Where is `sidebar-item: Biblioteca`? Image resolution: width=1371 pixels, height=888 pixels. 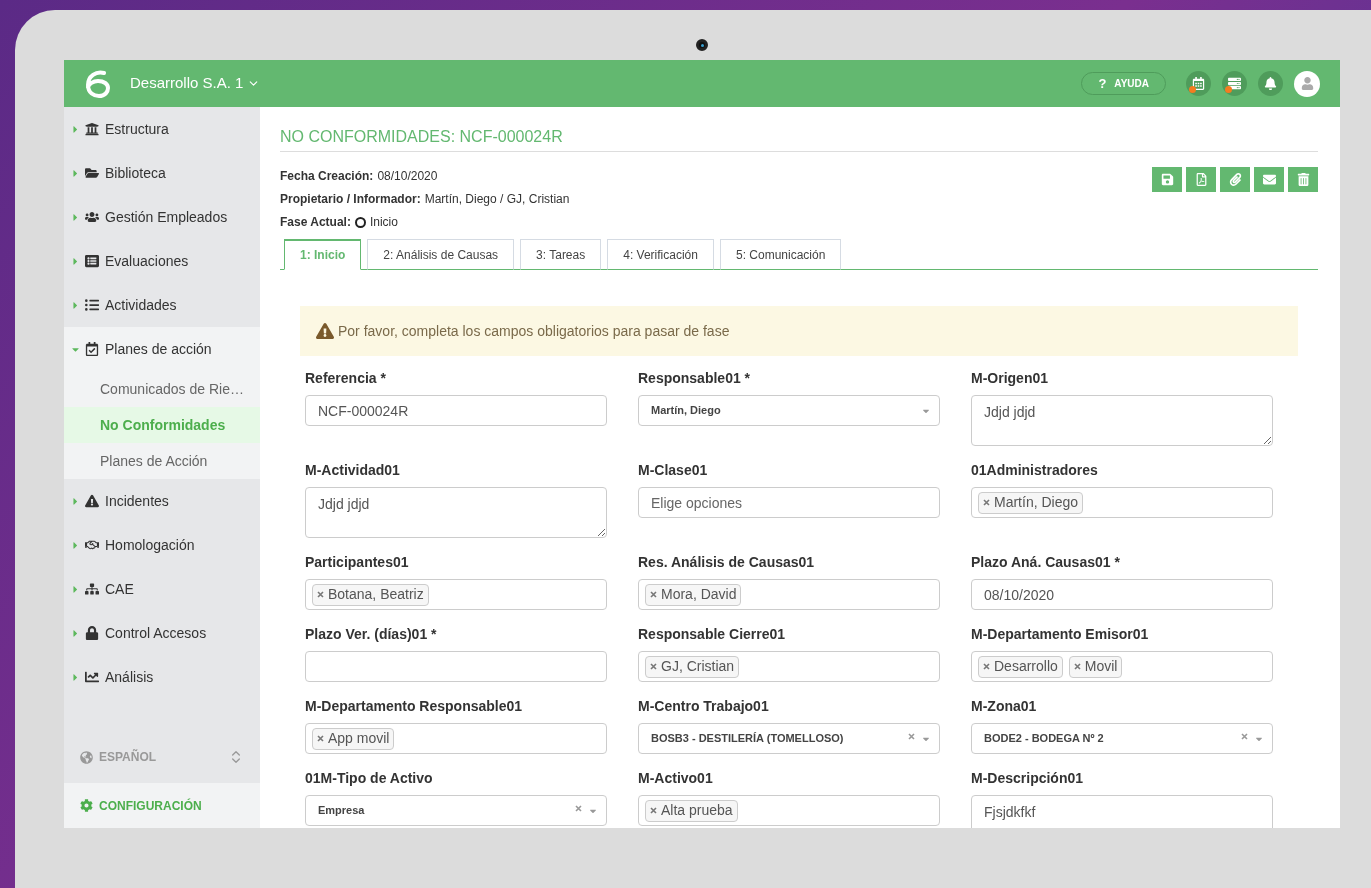
sidebar-item: Biblioteca is located at coordinates (162, 173).